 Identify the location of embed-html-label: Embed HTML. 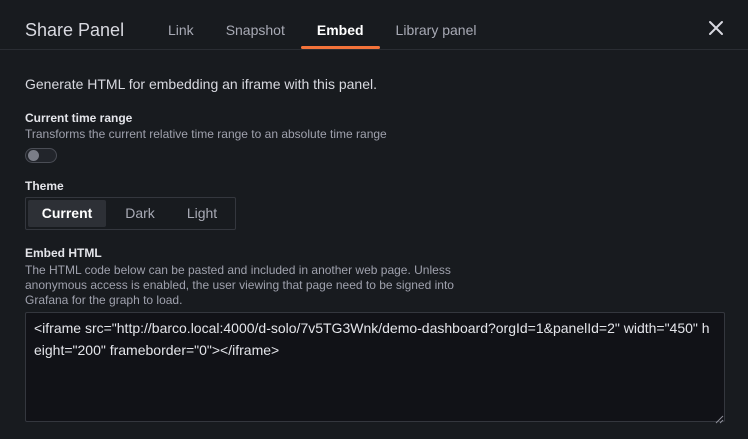
(63, 253).